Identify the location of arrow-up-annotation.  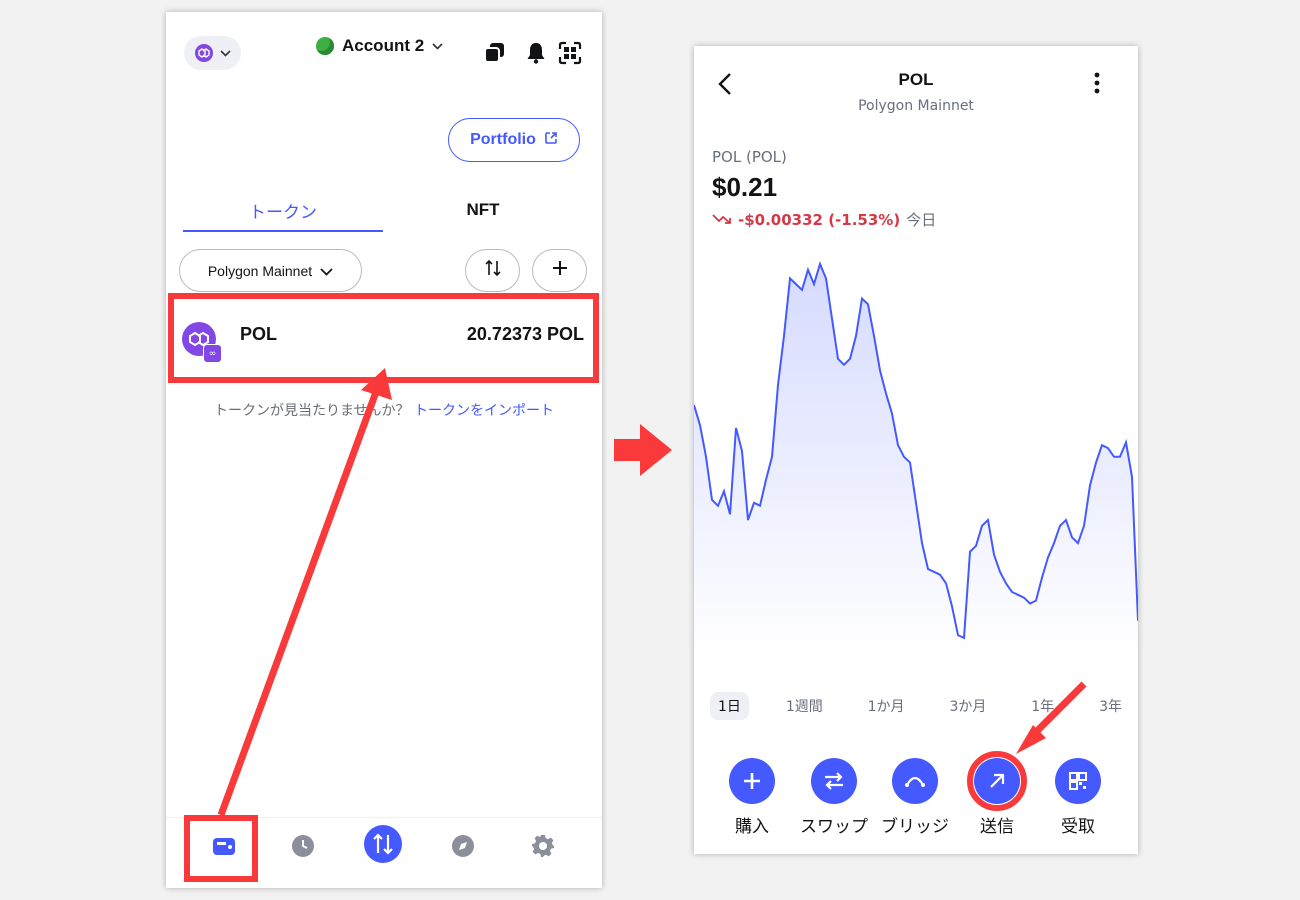
(304, 592).